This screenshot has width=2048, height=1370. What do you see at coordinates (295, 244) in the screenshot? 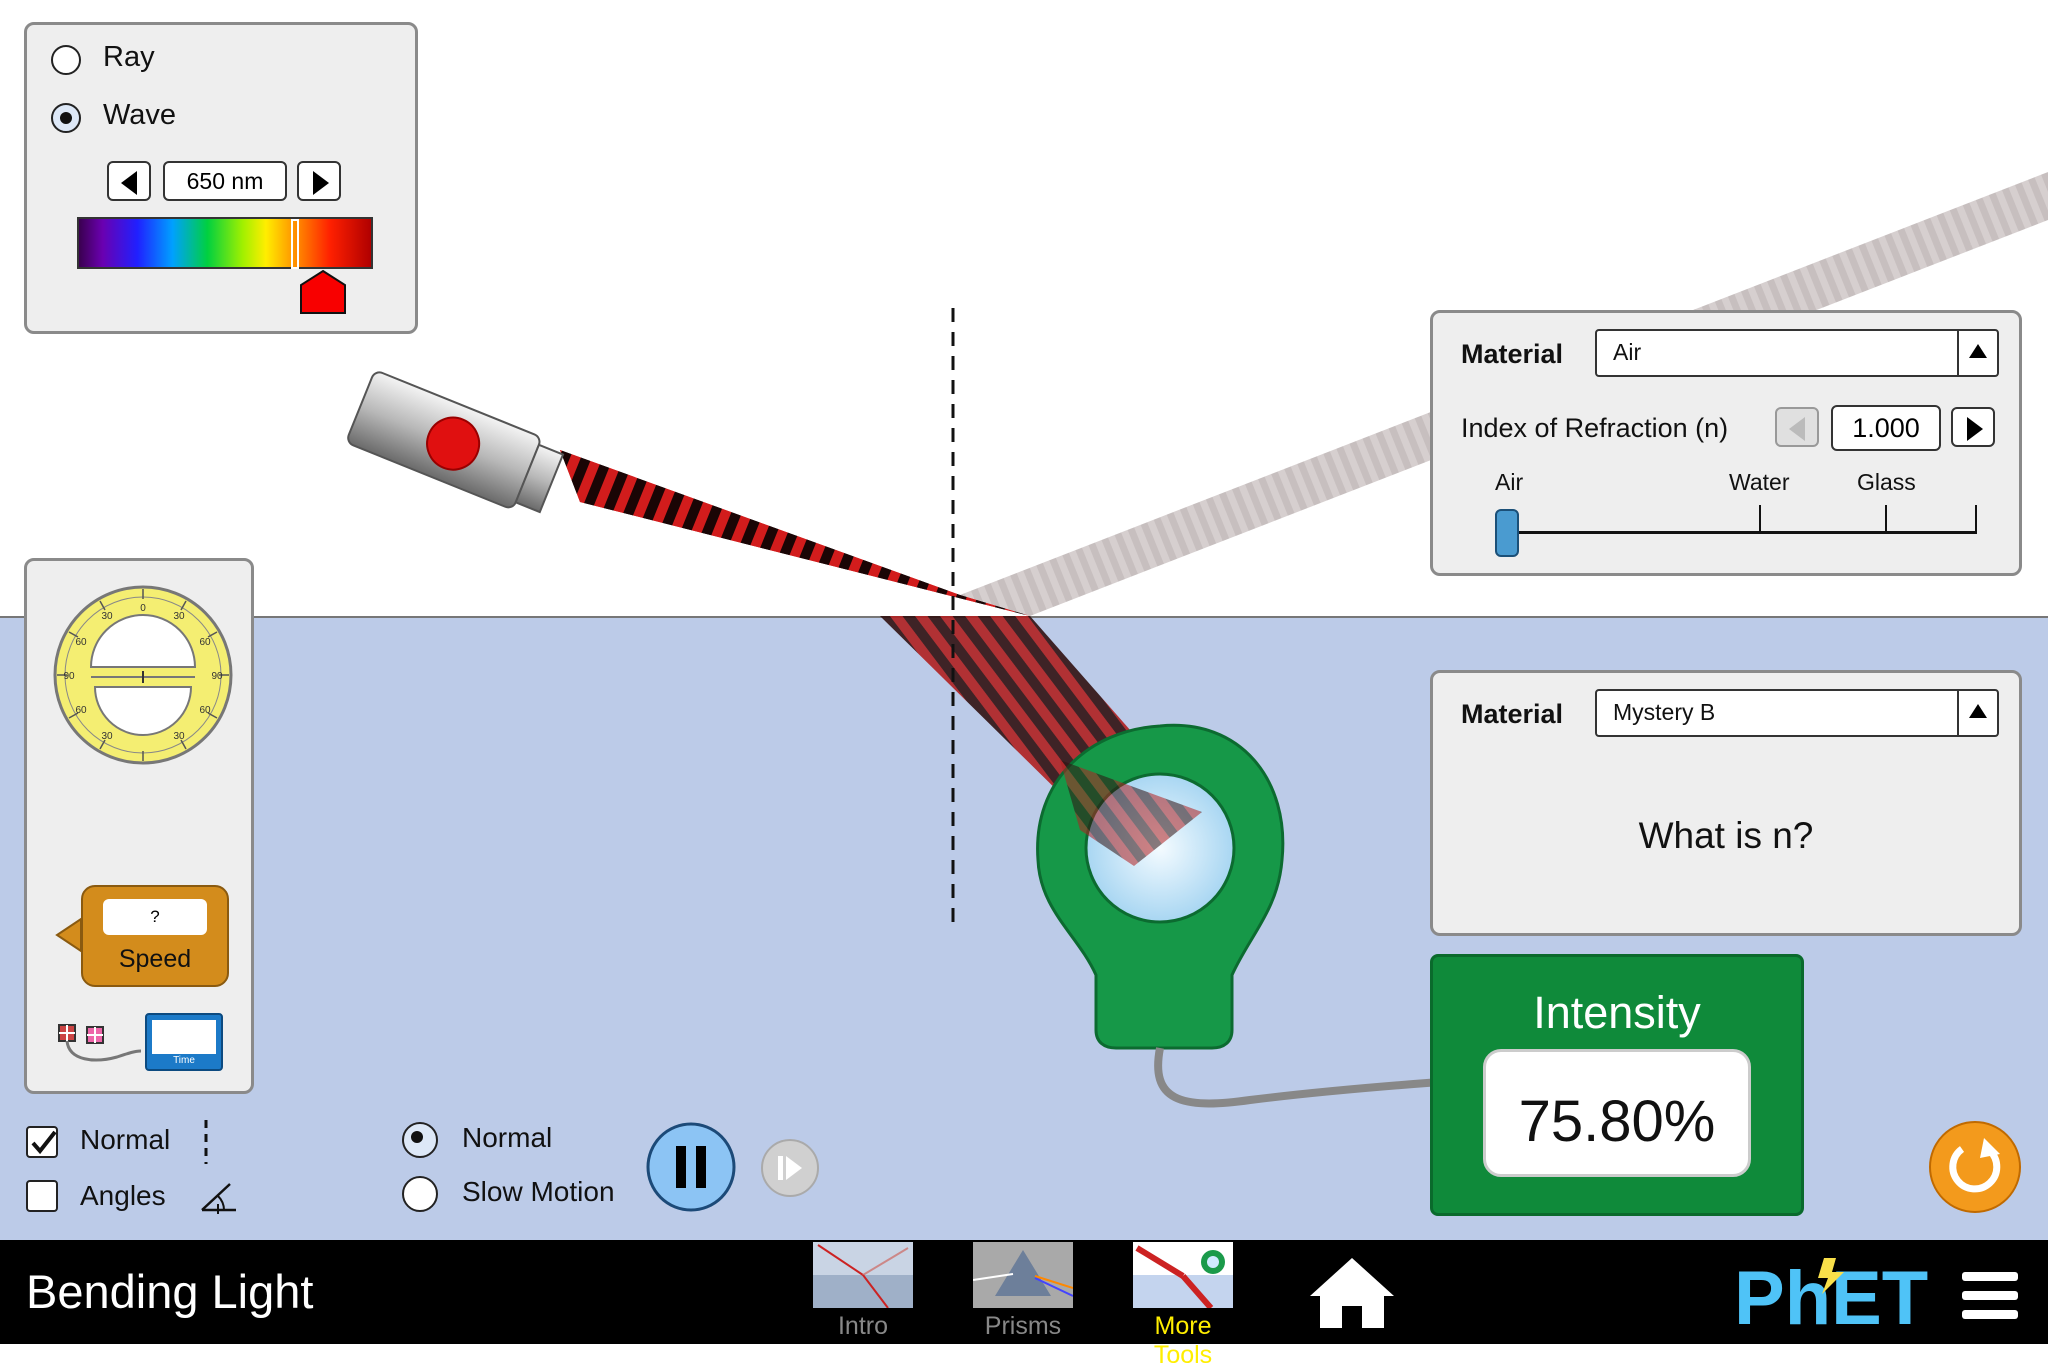
I see `wavelength-thumb` at bounding box center [295, 244].